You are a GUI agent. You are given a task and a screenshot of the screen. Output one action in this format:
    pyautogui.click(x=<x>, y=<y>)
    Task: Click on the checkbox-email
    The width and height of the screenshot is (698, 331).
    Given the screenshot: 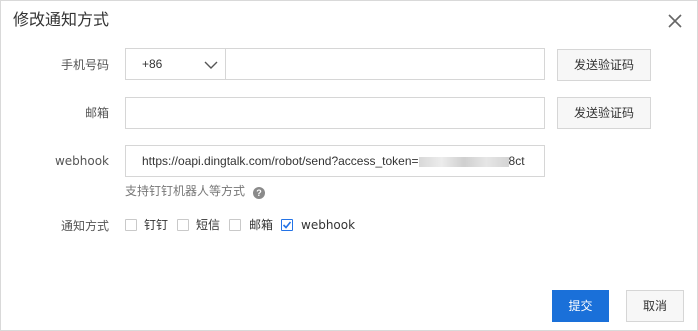 What is the action you would take?
    pyautogui.click(x=235, y=225)
    